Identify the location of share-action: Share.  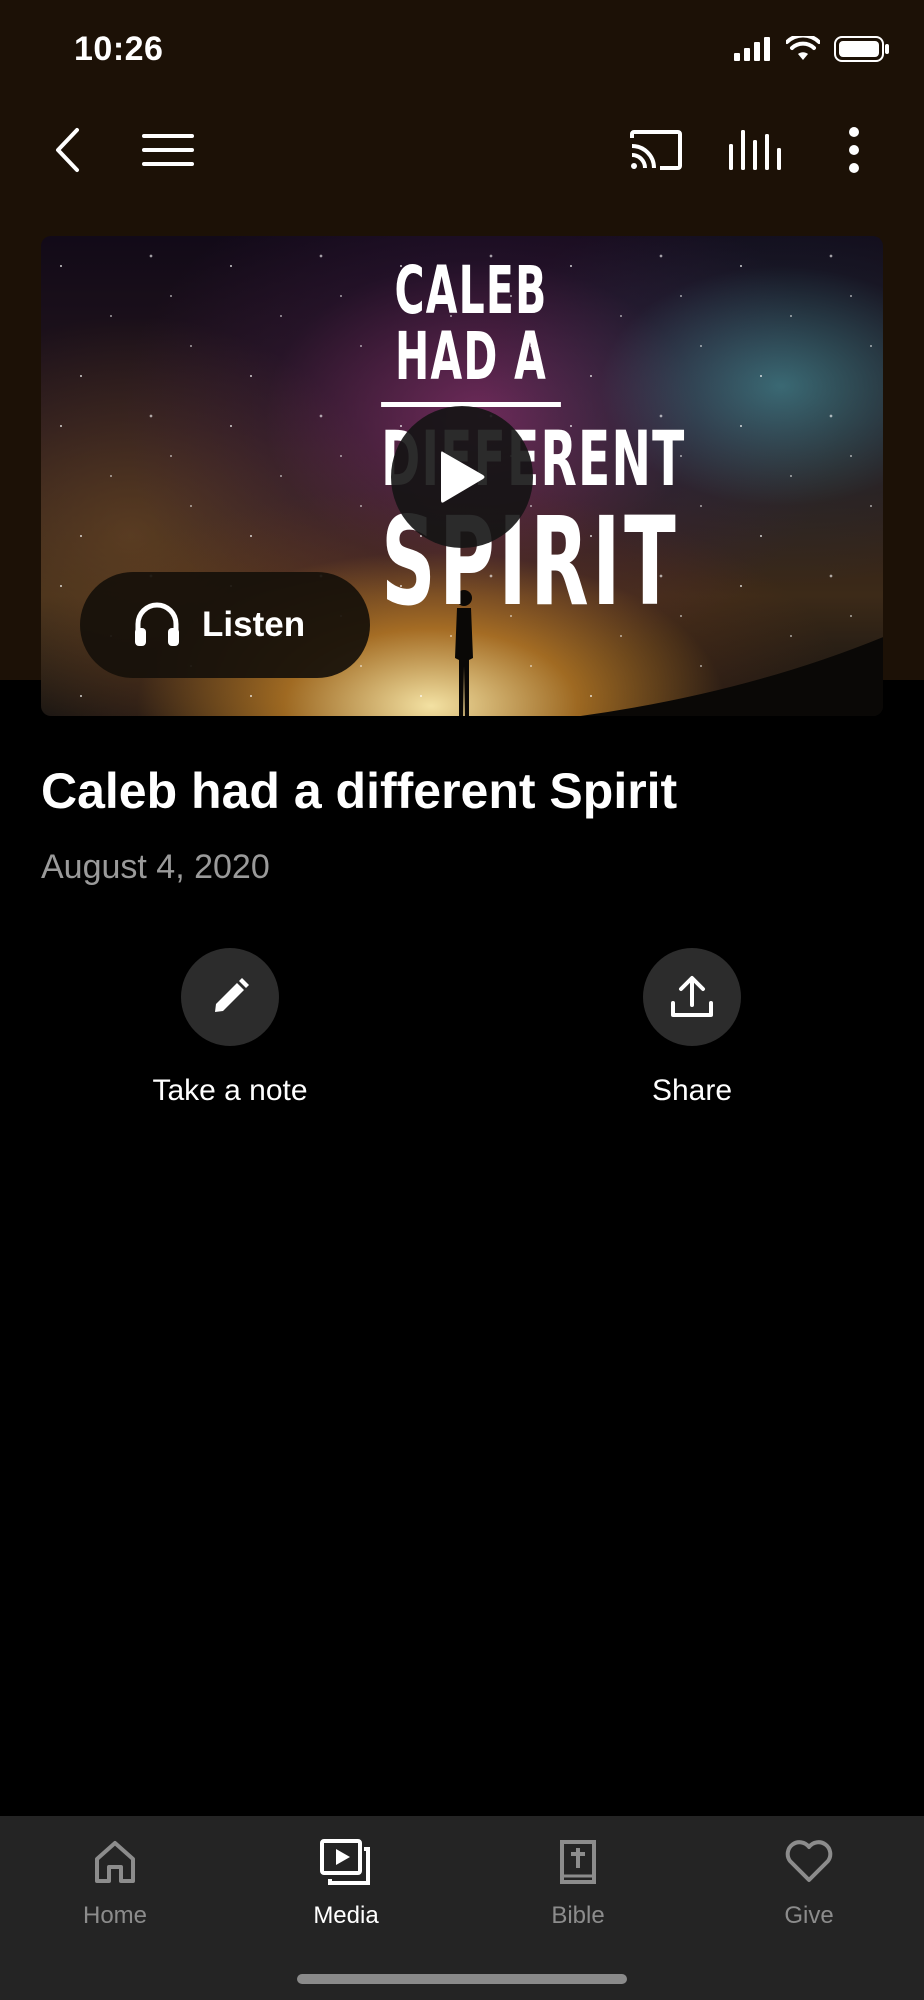
(692, 1028).